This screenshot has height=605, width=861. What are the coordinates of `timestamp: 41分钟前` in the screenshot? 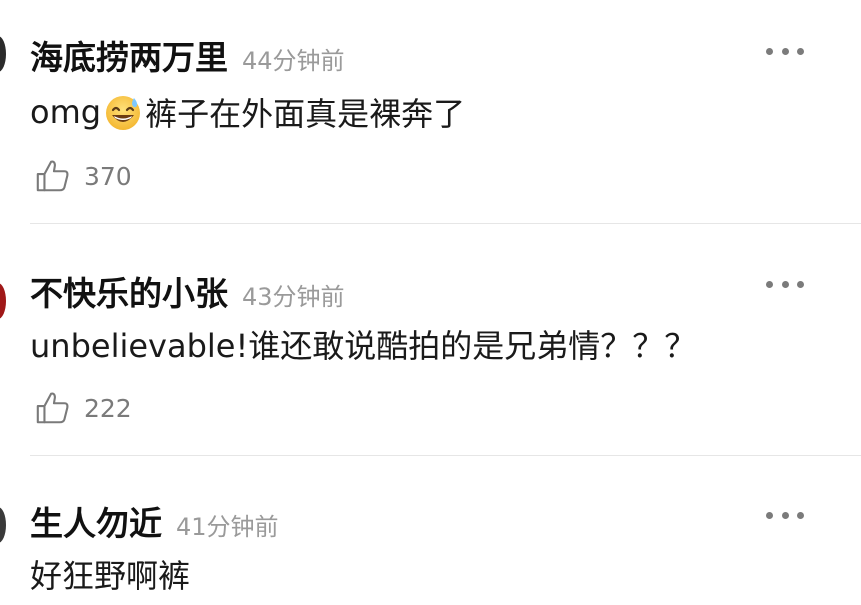 It's located at (227, 527).